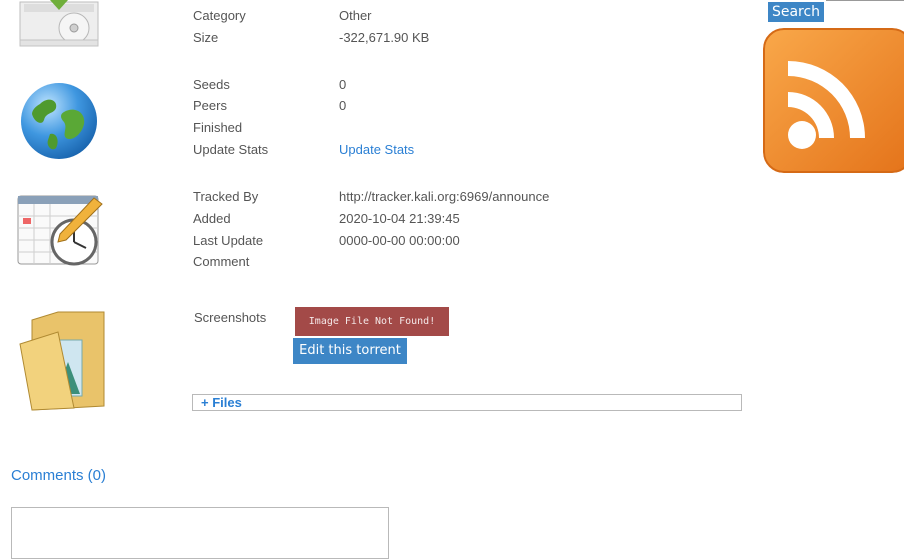  I want to click on globe-icon, so click(60, 123).